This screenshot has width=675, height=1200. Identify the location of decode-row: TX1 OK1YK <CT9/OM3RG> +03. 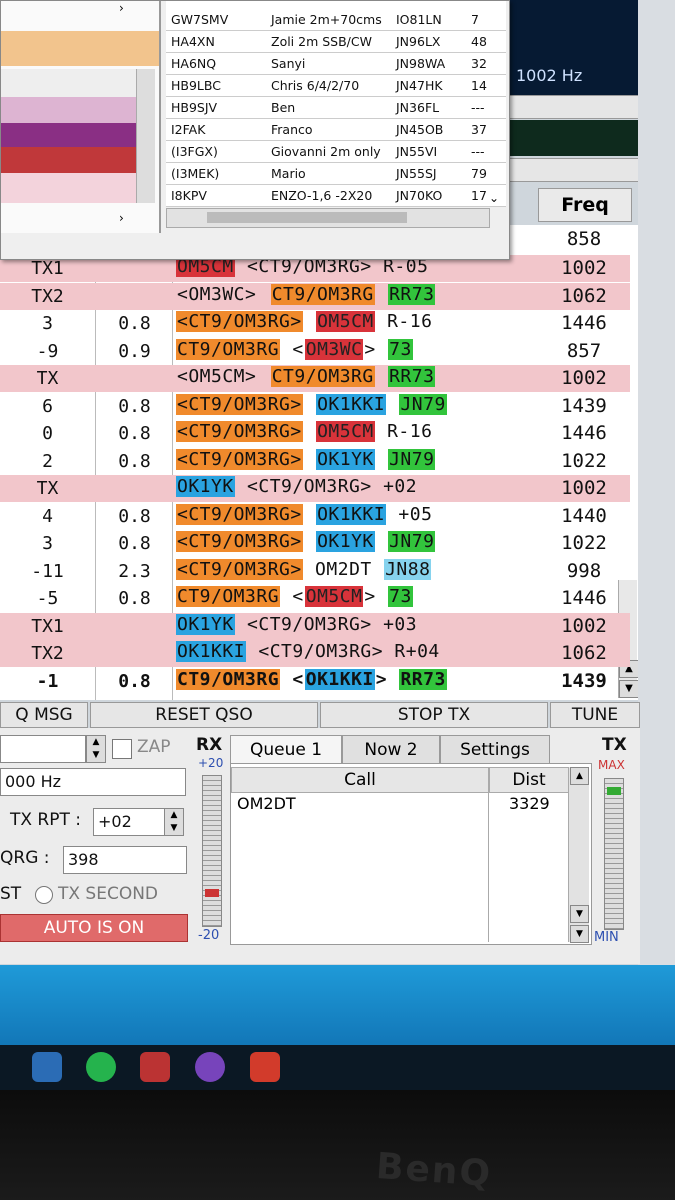
(269, 626).